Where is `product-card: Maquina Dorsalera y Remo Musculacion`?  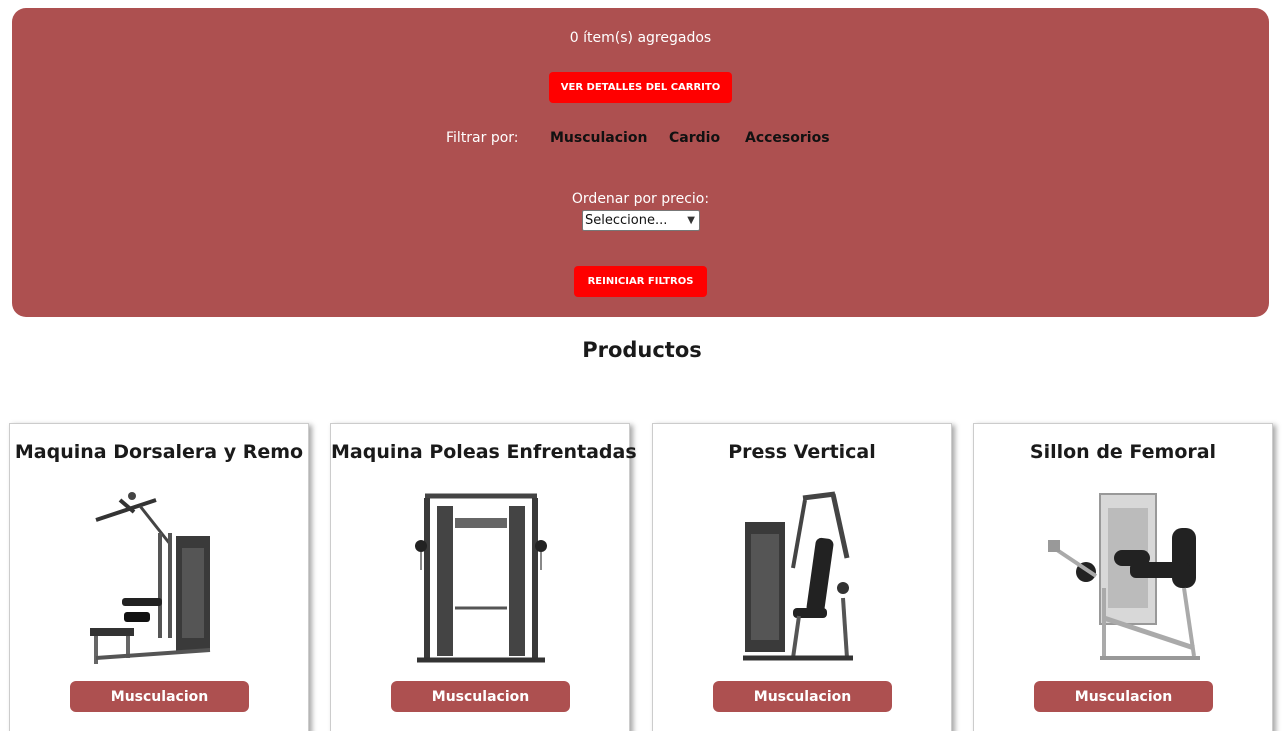
product-card: Maquina Dorsalera y Remo Musculacion is located at coordinates (159, 577).